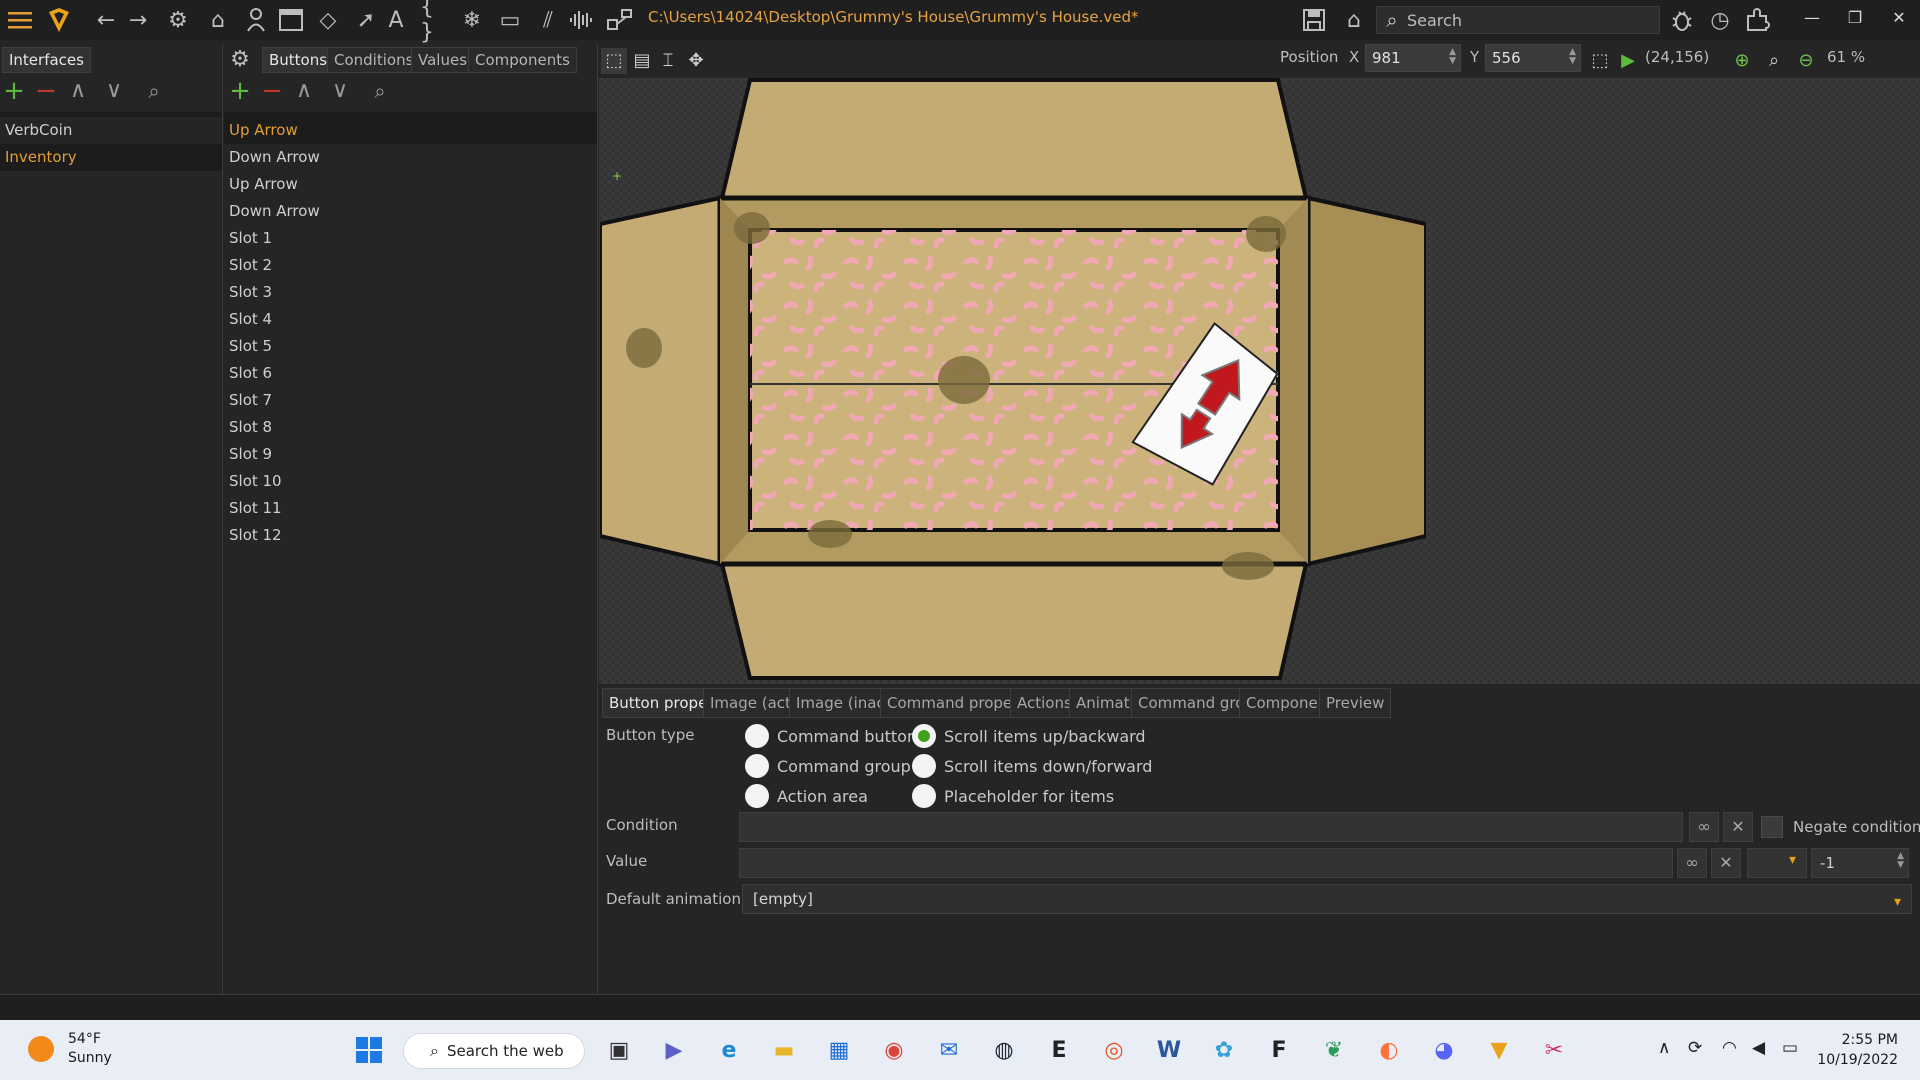 The width and height of the screenshot is (1920, 1080). What do you see at coordinates (1758, 20) in the screenshot?
I see `puzzle-icon` at bounding box center [1758, 20].